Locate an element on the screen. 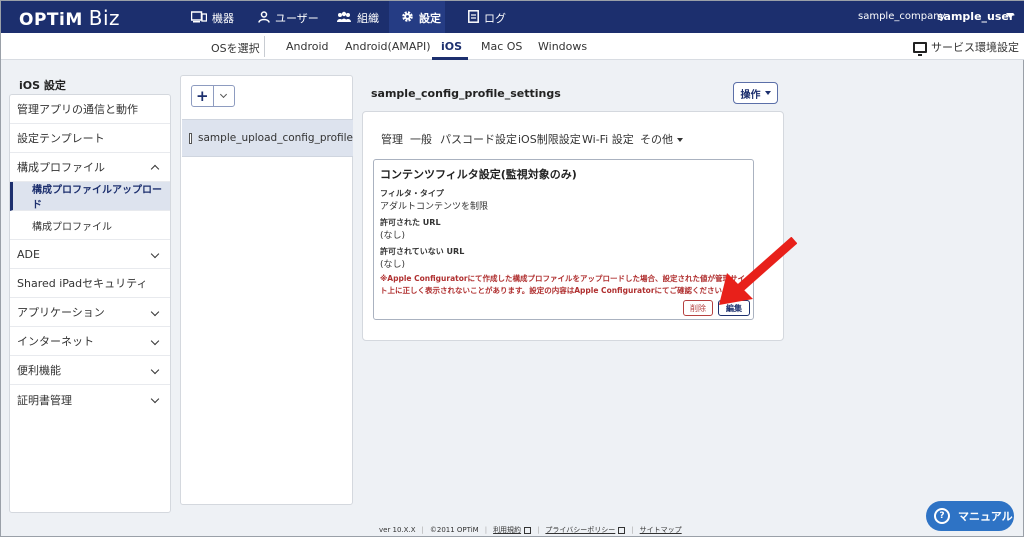  sidebar-item-certificates: 証明書管理 is located at coordinates (90, 399).